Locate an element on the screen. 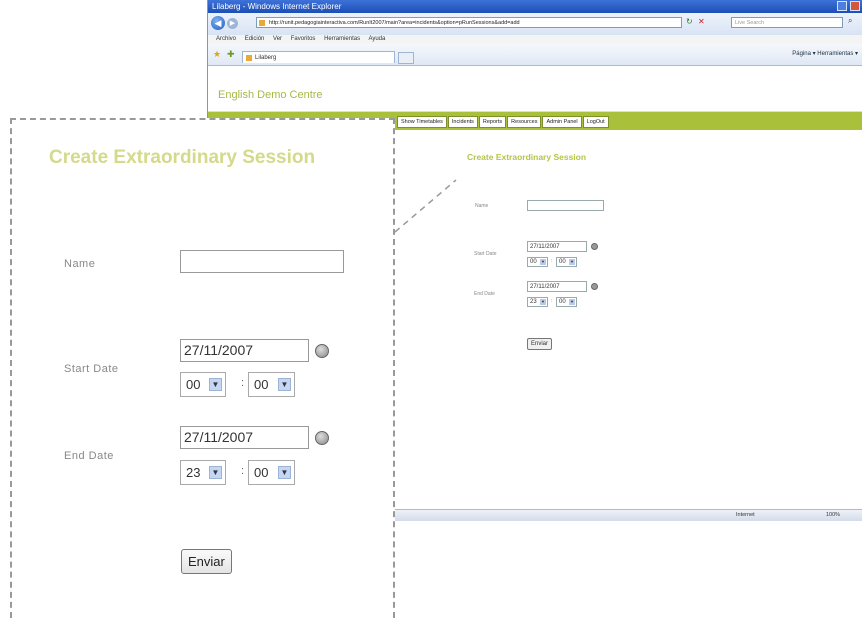  zoom-level: 100% is located at coordinates (833, 515).